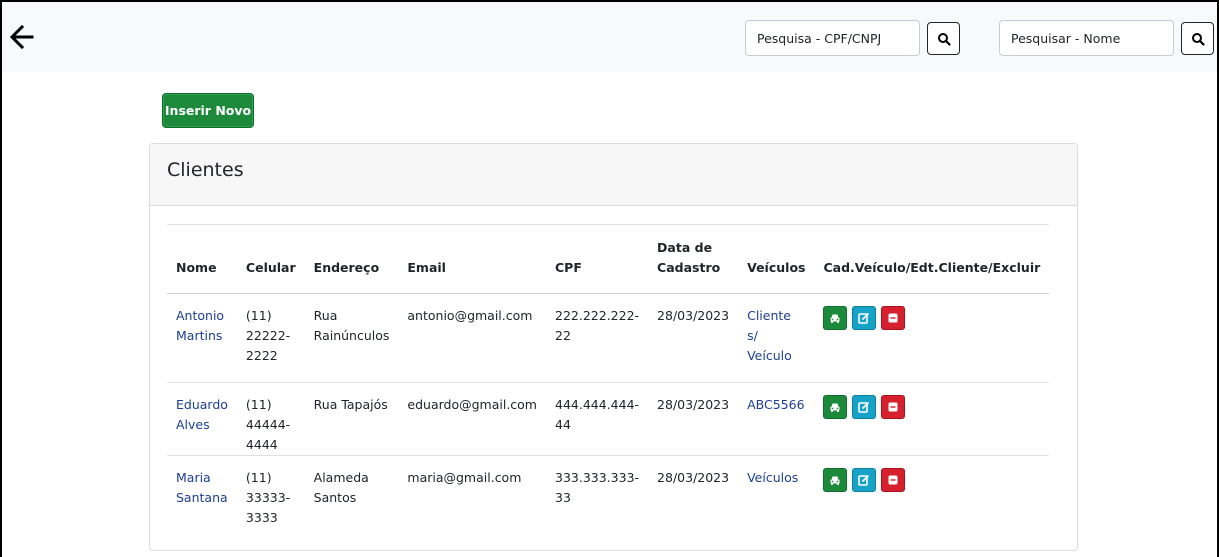  Describe the element at coordinates (776, 267) in the screenshot. I see `column-header-veiculos: Veículos` at that location.